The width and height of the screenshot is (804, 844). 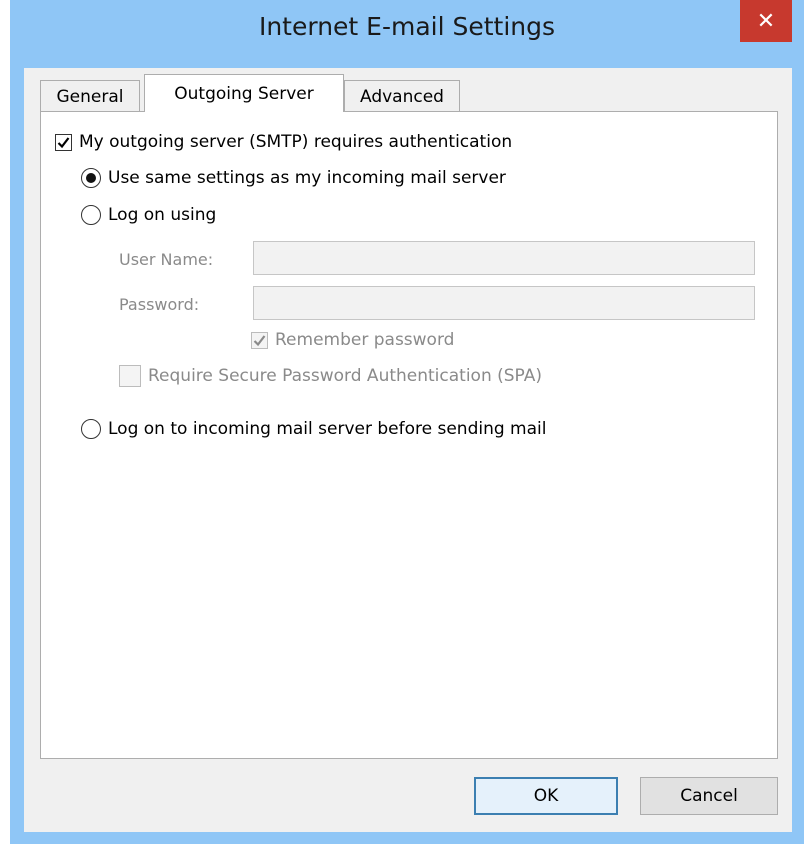 I want to click on tab-outgoing-label: Outgoing Server, so click(x=244, y=93).